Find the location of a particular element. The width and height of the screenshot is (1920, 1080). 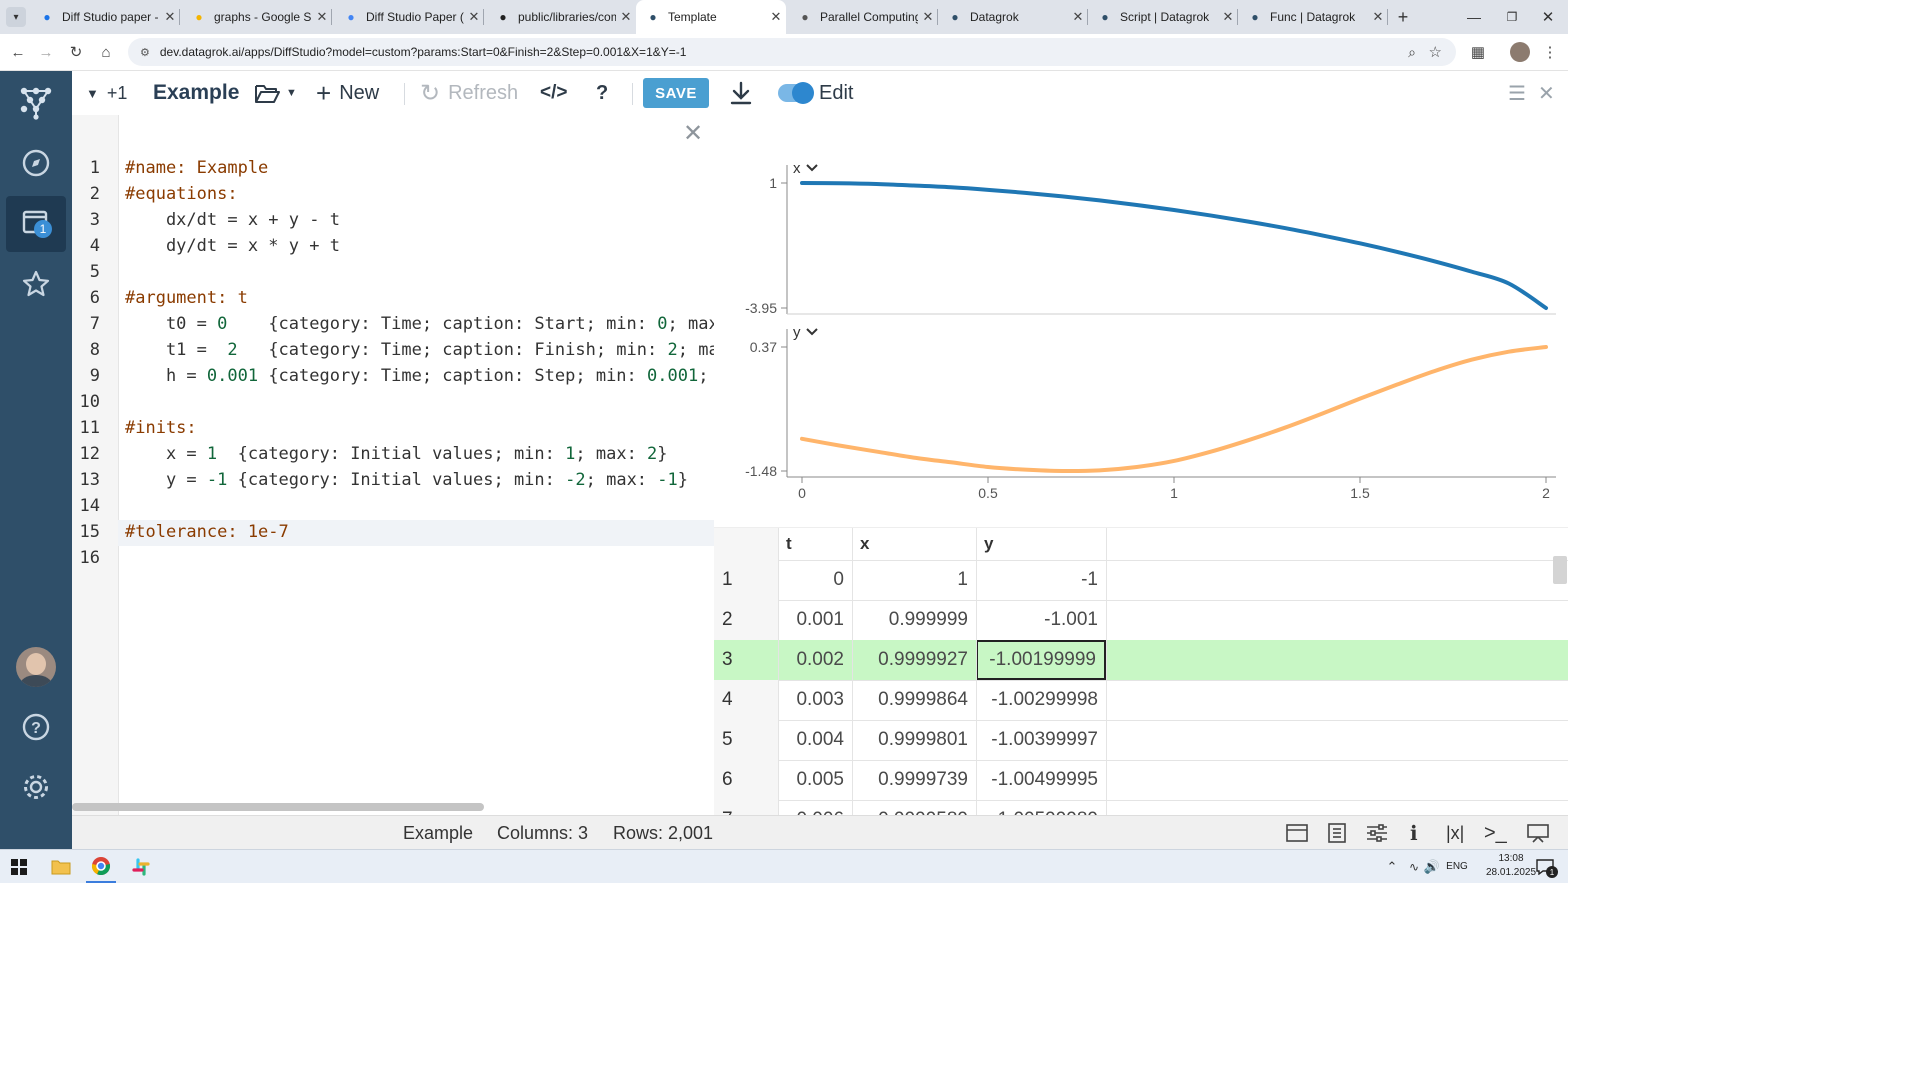

windows-start-icon is located at coordinates (19, 866).